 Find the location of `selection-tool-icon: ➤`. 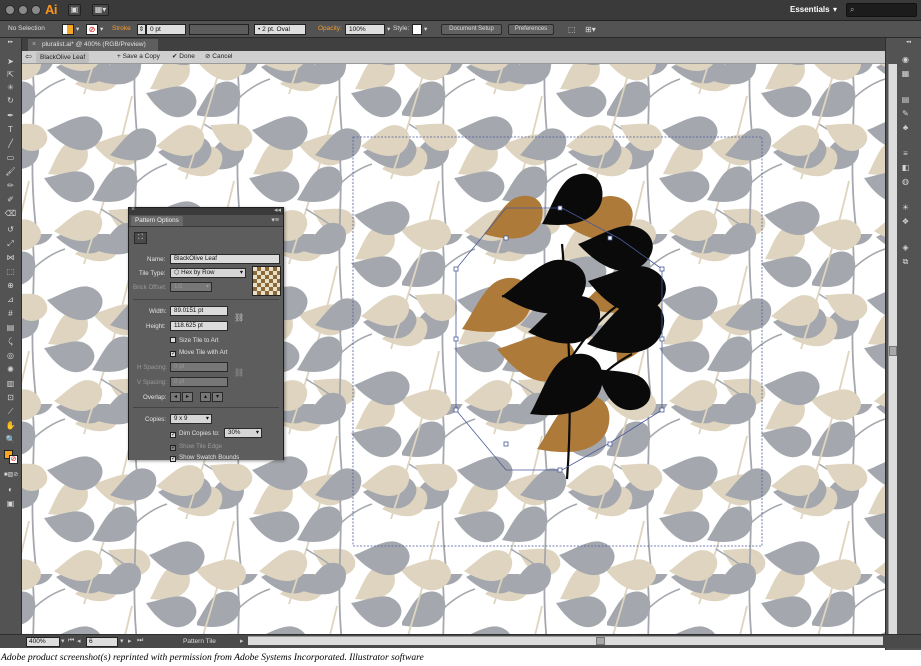

selection-tool-icon: ➤ is located at coordinates (10, 61).